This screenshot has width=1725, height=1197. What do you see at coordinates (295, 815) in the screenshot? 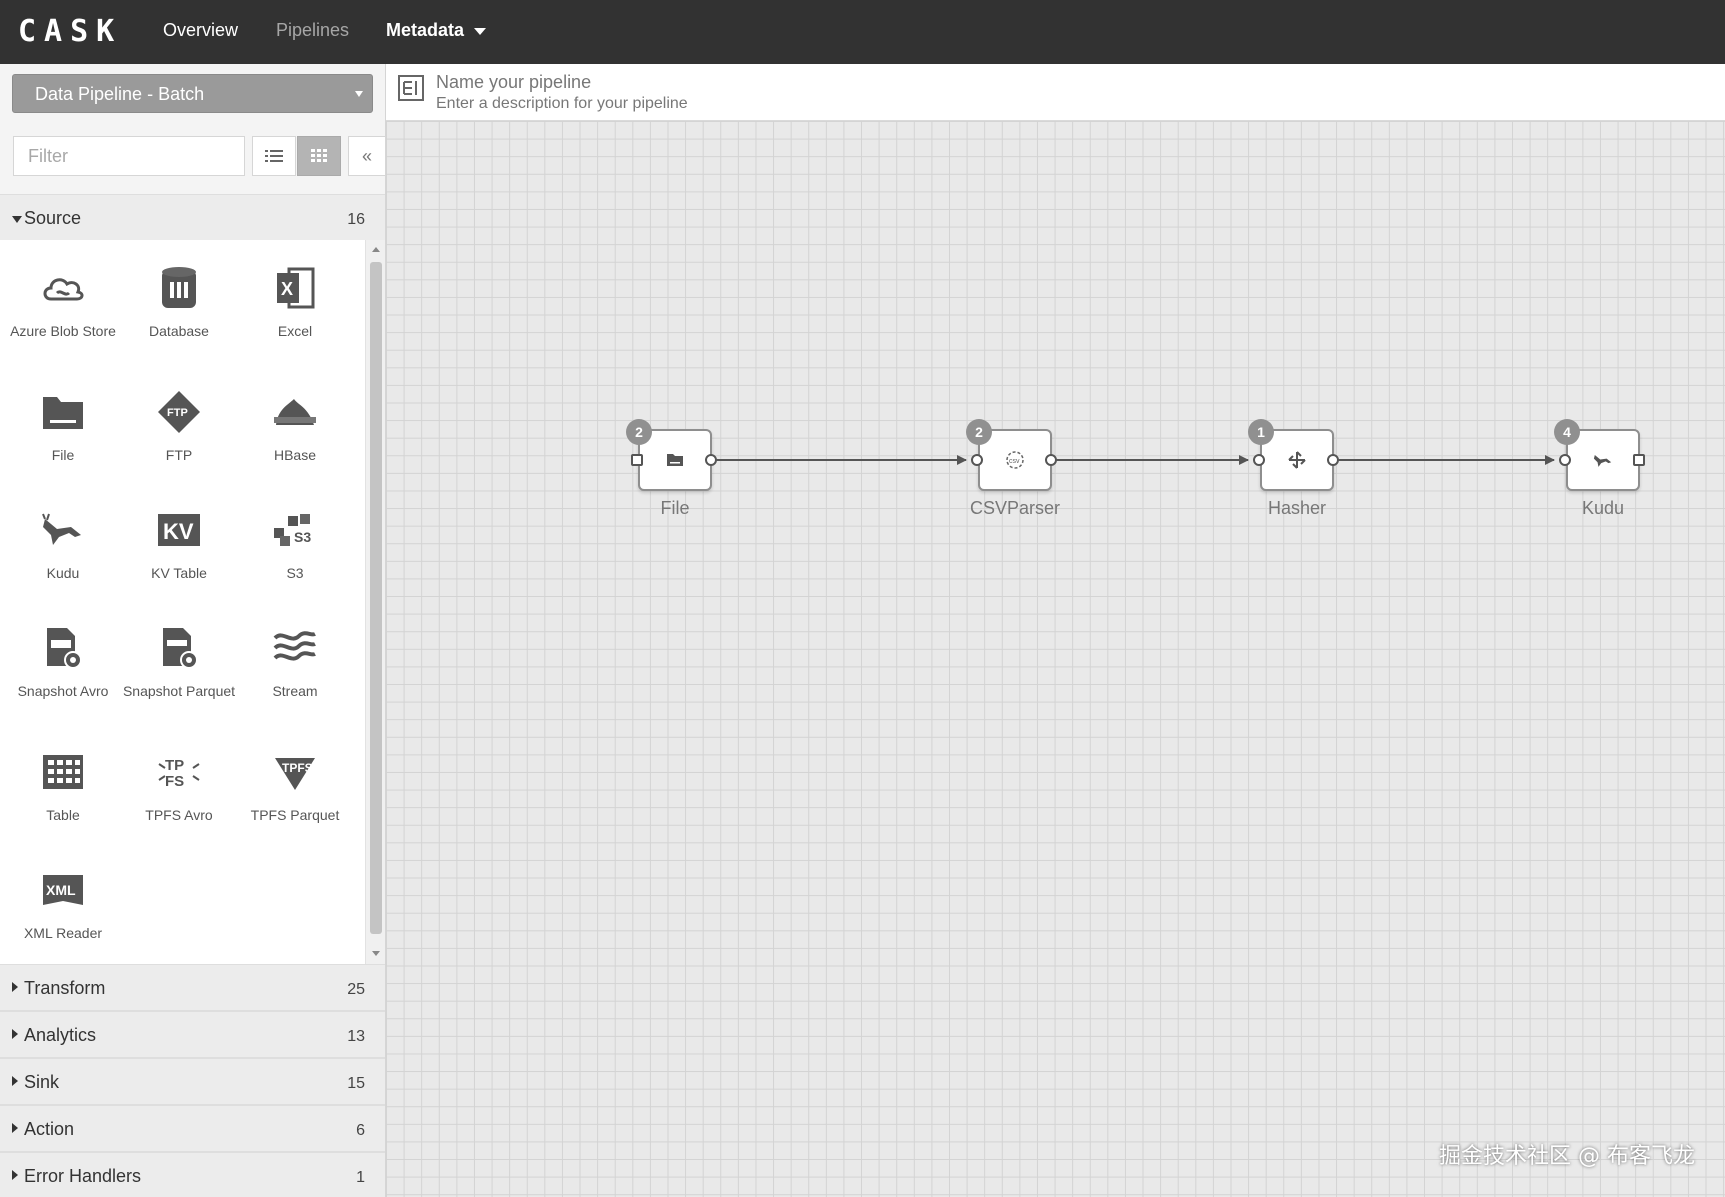
I see `plugin-label: TPFS Parquet` at bounding box center [295, 815].